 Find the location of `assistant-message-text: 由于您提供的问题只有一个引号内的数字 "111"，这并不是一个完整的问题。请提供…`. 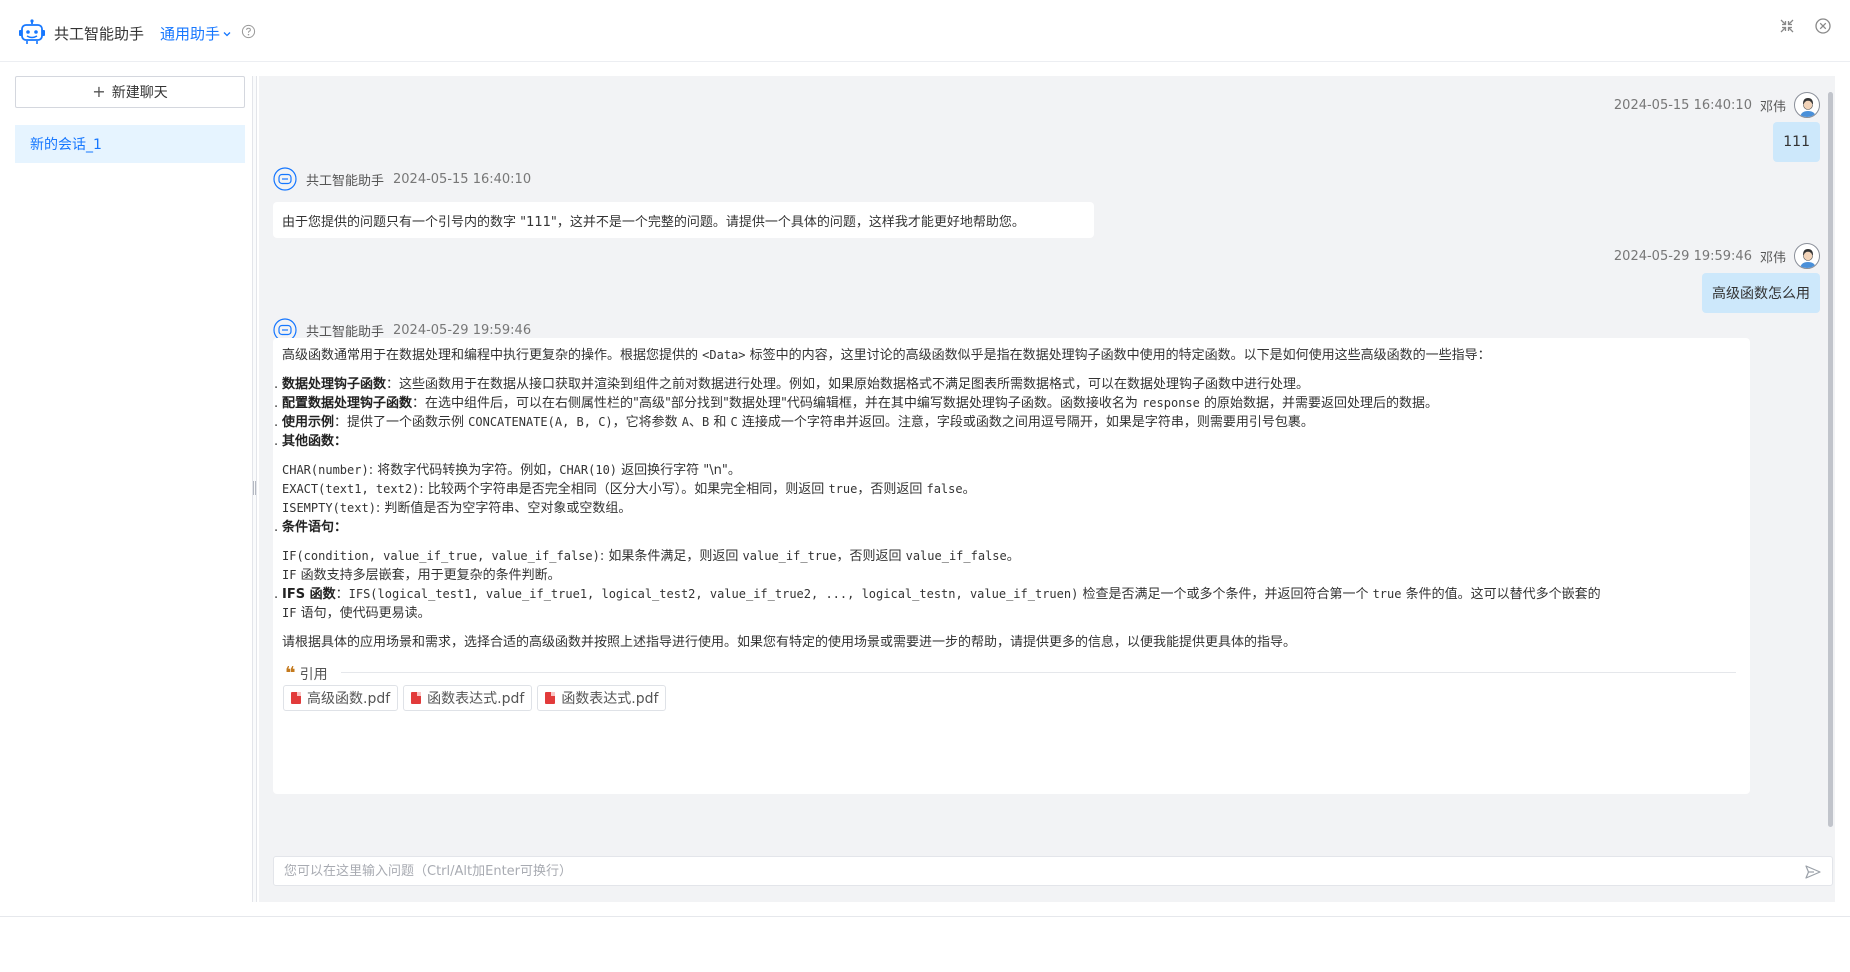

assistant-message-text: 由于您提供的问题只有一个引号内的数字 "111"，这并不是一个完整的问题。请提供… is located at coordinates (653, 222).